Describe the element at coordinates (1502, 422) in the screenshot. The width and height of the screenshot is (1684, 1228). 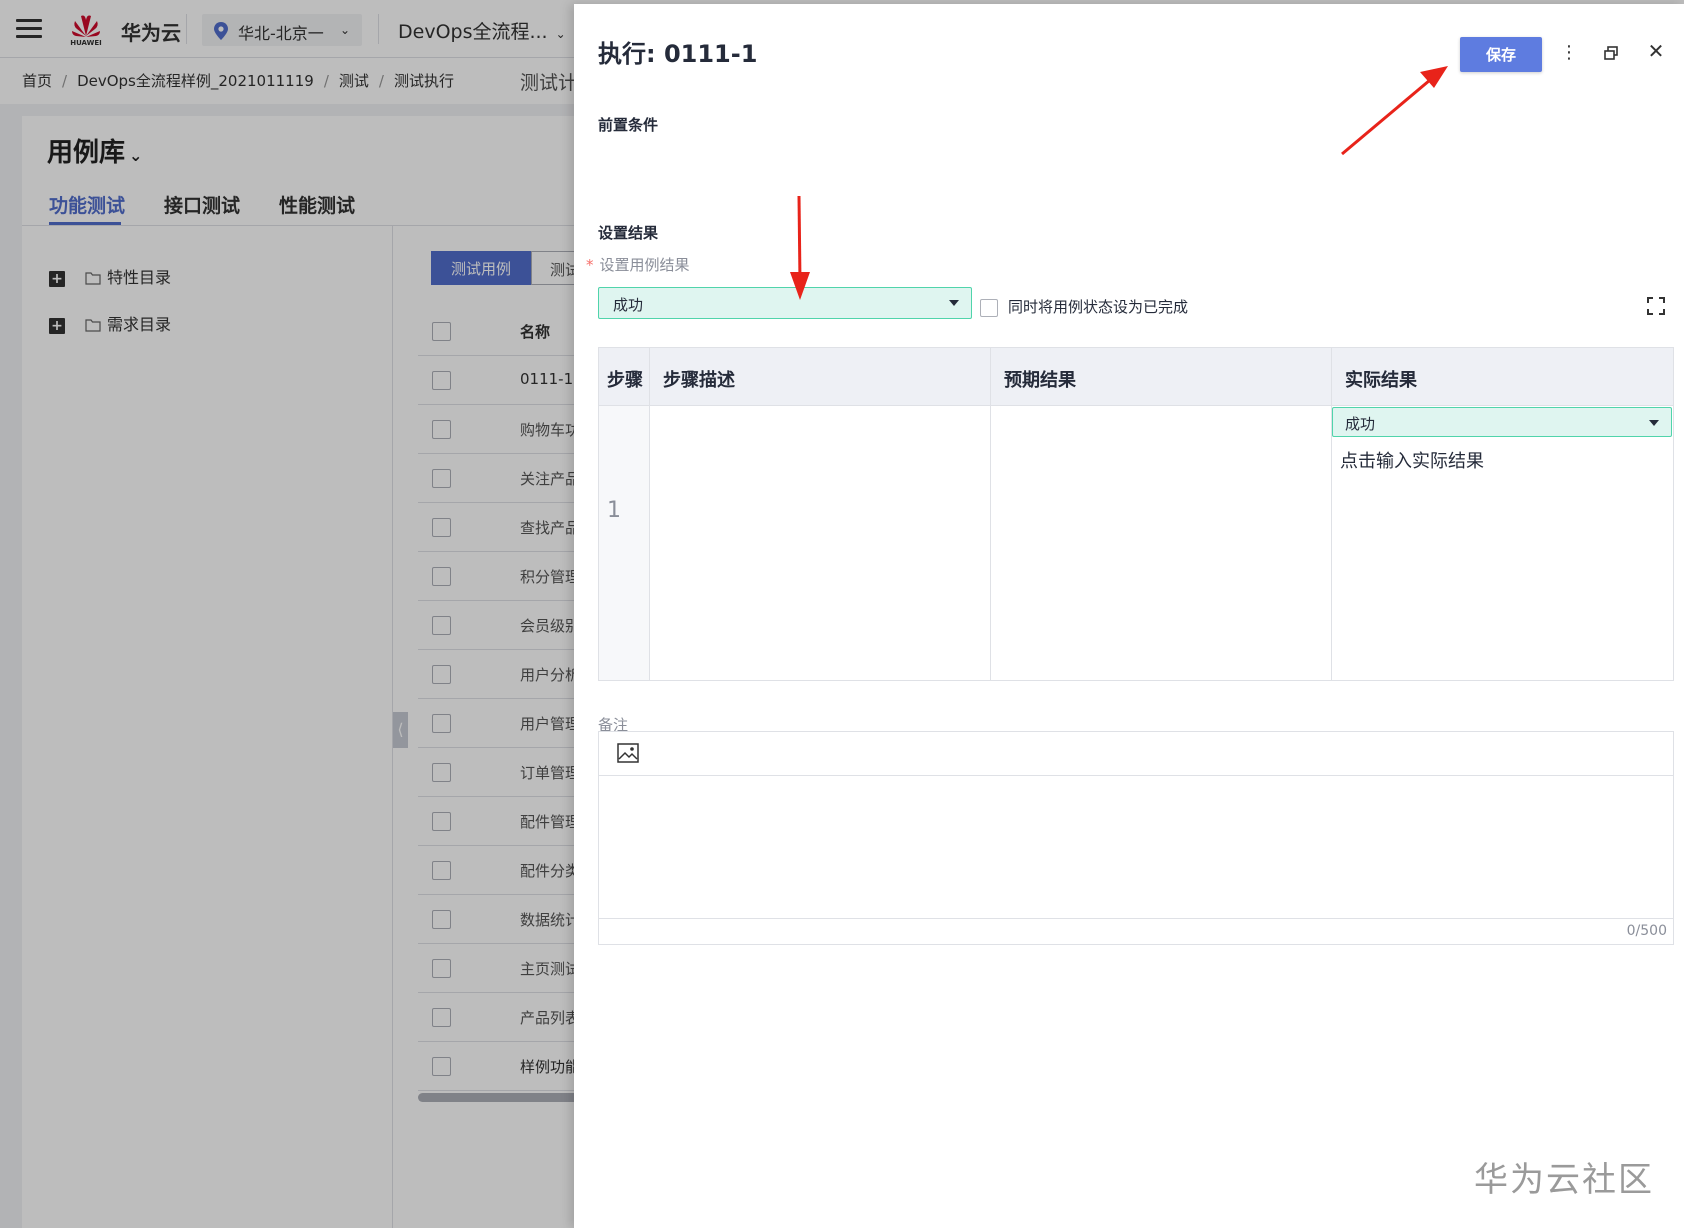
I see `actual-result-status-select: 成功` at that location.